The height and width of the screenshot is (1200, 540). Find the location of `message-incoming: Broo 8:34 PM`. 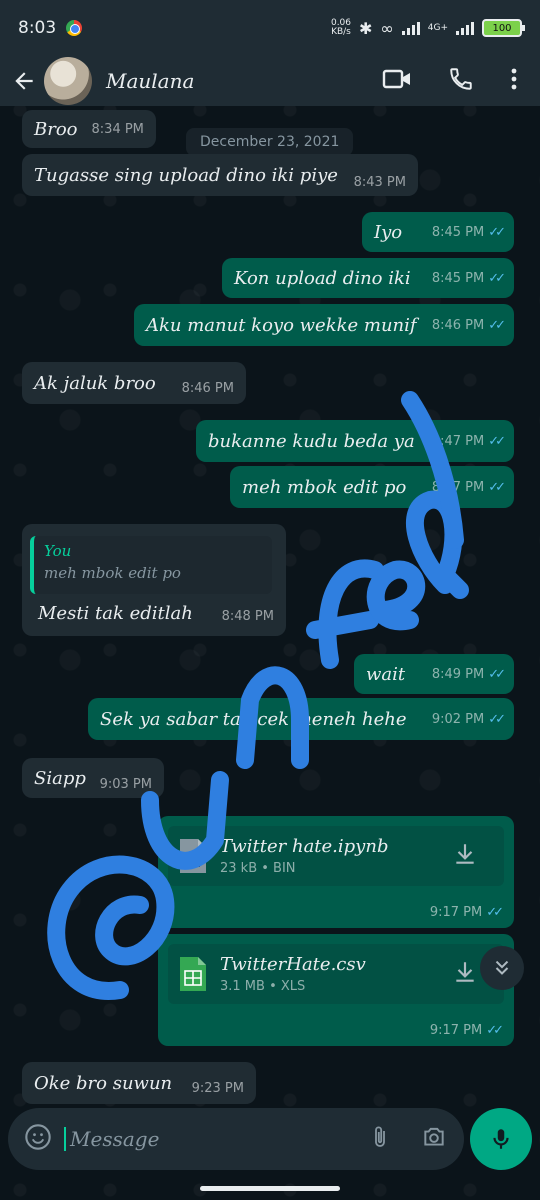

message-incoming: Broo 8:34 PM is located at coordinates (89, 129).